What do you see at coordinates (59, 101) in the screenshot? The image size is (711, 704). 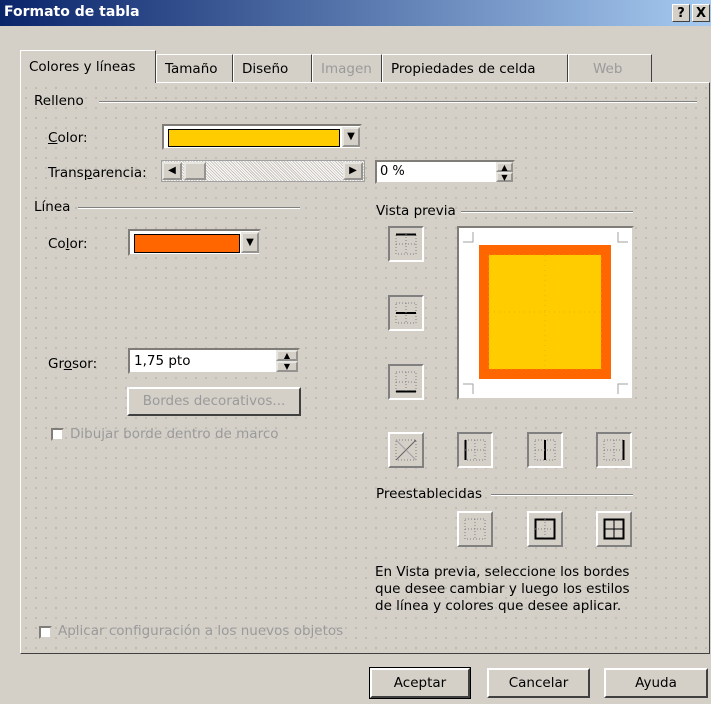 I see `relleno-section-label: Relleno` at bounding box center [59, 101].